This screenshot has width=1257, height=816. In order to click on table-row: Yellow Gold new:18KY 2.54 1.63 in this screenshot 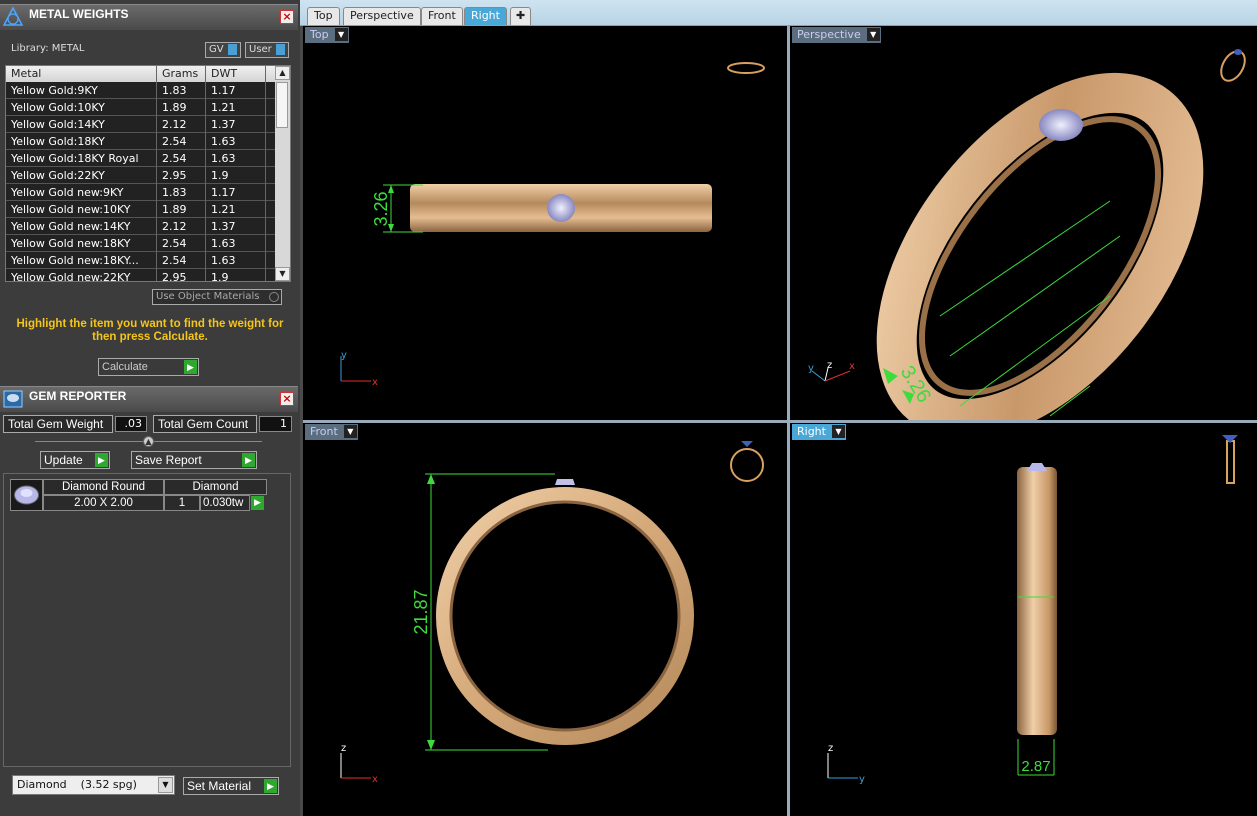, I will do `click(141, 243)`.